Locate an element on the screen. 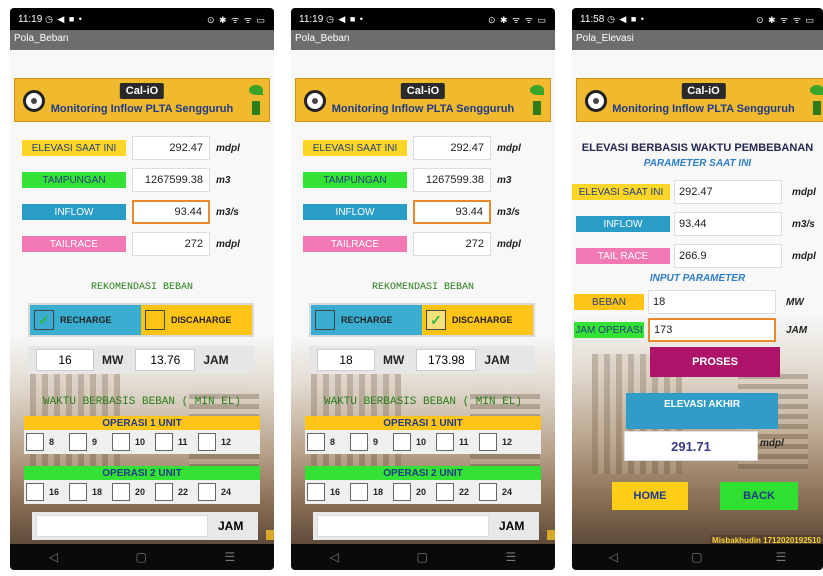  operasi-1-panel: OPERASI 1 UNIT 8 9 10 11 12 is located at coordinates (423, 435).